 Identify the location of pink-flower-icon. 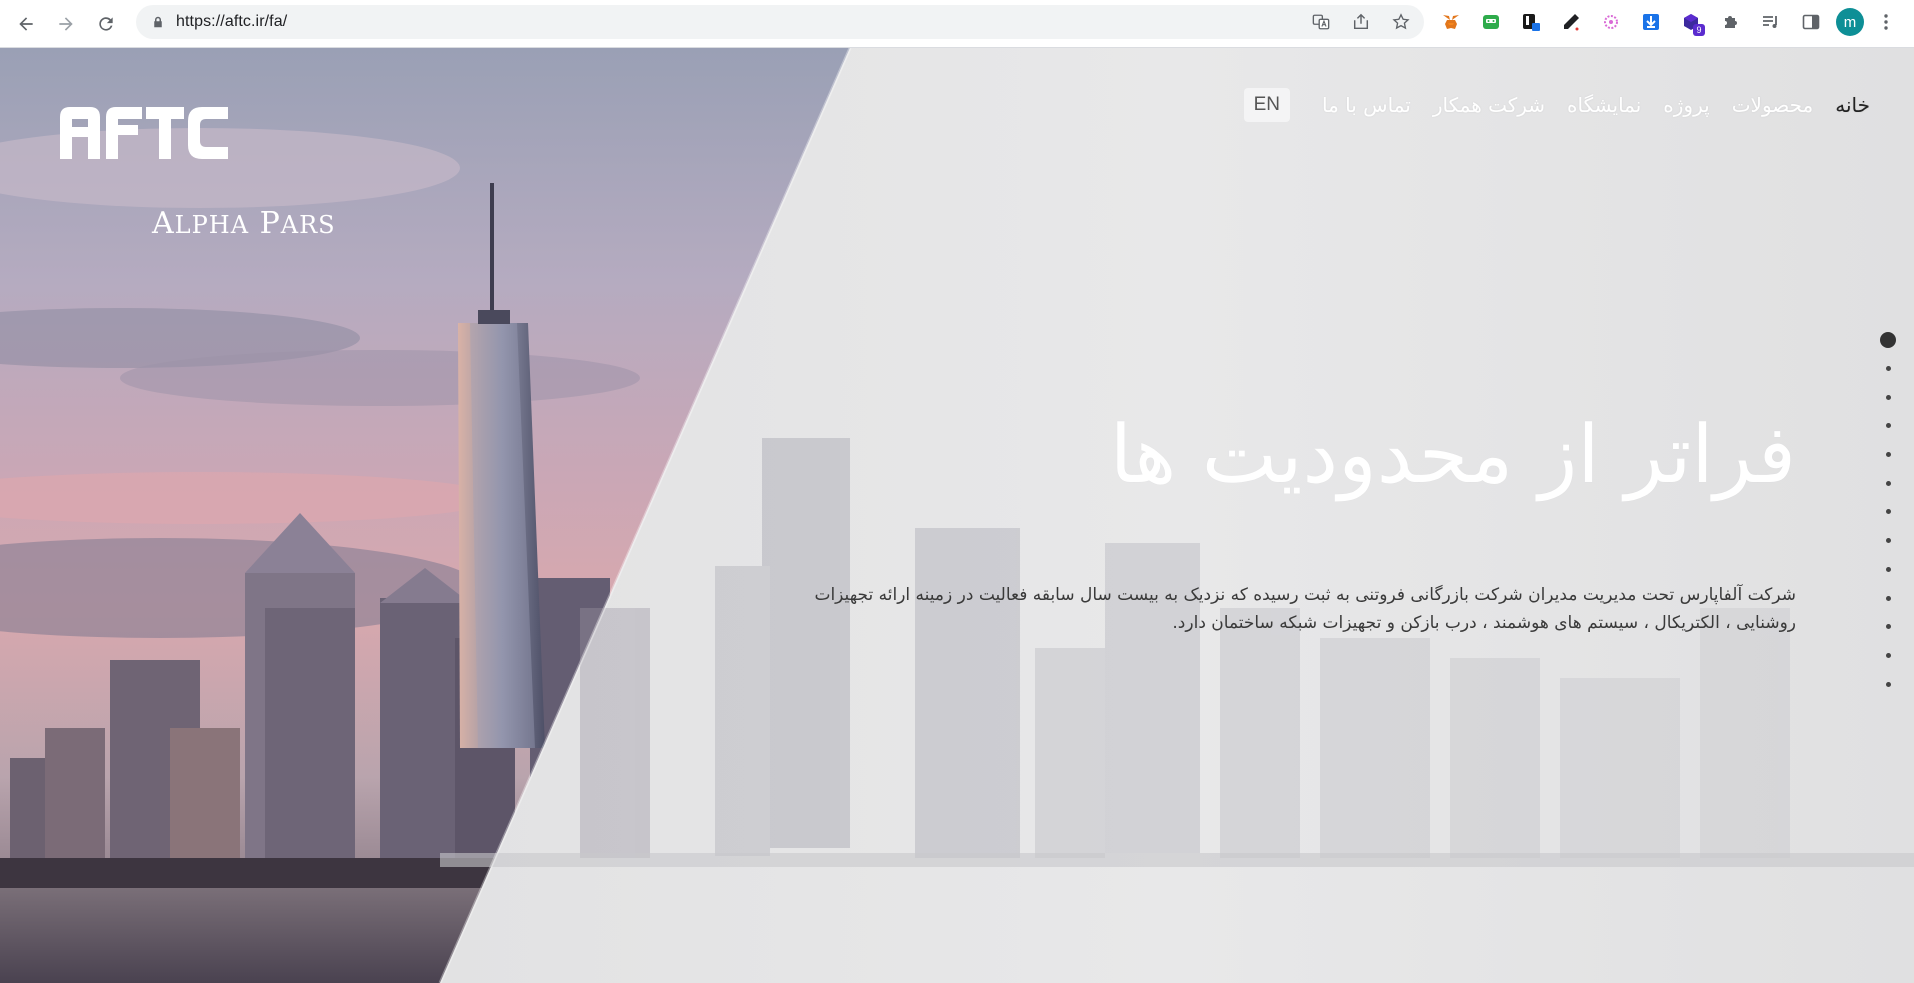
(1611, 22).